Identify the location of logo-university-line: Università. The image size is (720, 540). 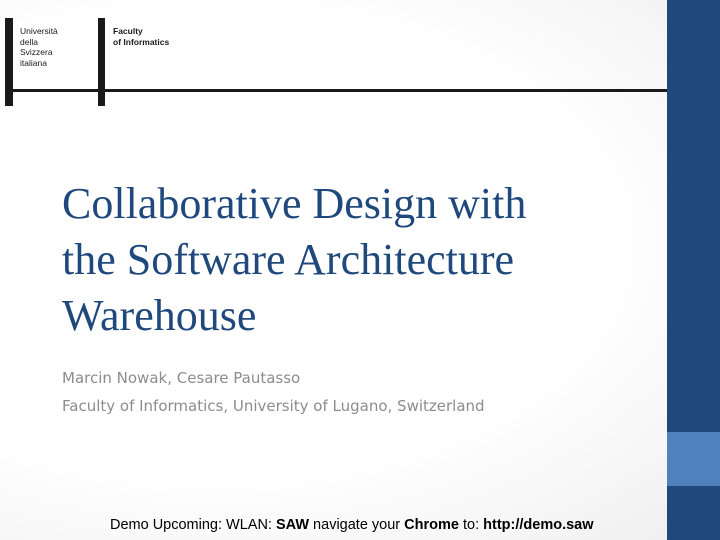
(39, 31).